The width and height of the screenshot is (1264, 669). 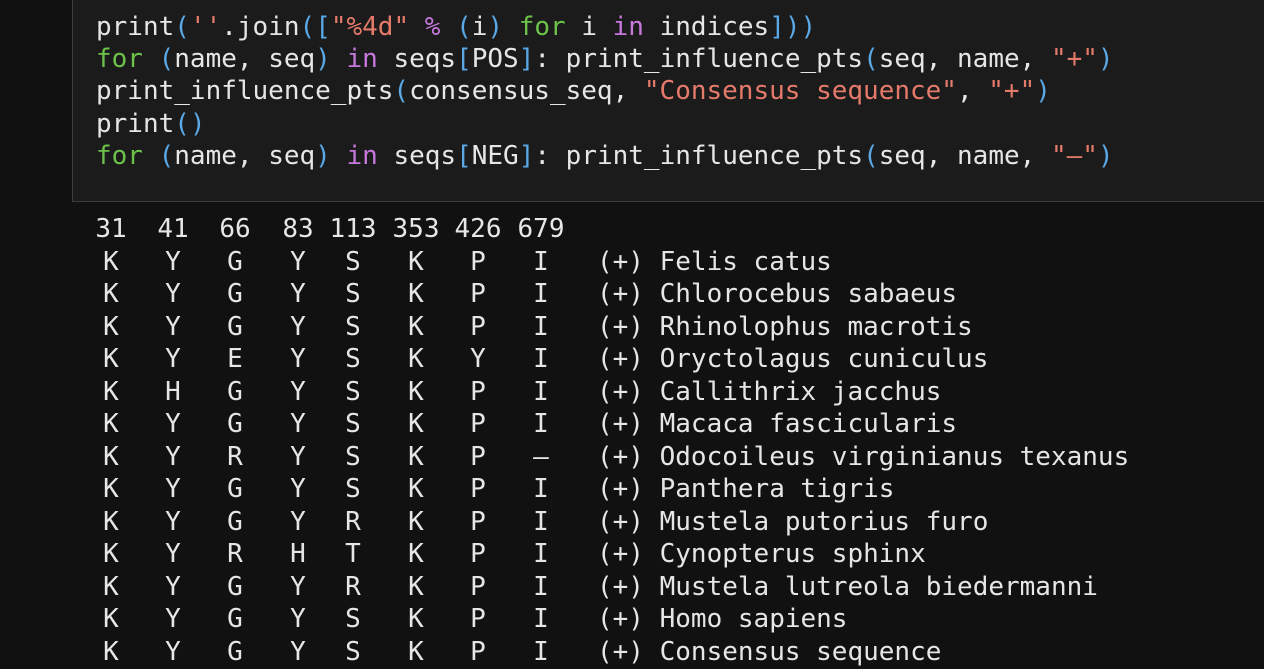 What do you see at coordinates (542, 27) in the screenshot?
I see `code-token: for` at bounding box center [542, 27].